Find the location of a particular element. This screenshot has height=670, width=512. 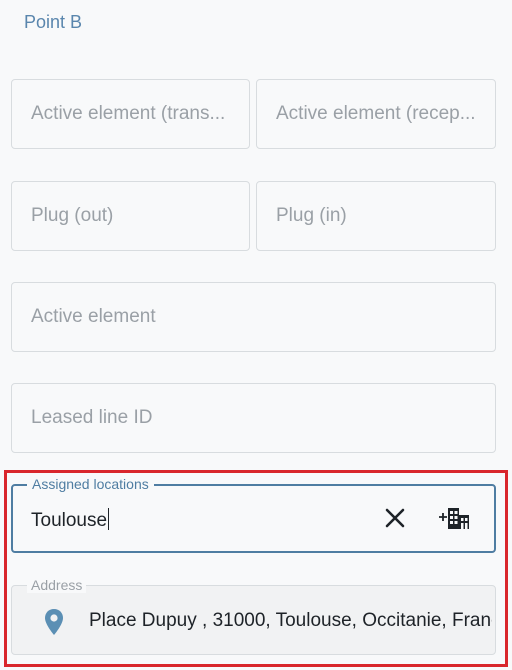

add-building-icon is located at coordinates (454, 518).